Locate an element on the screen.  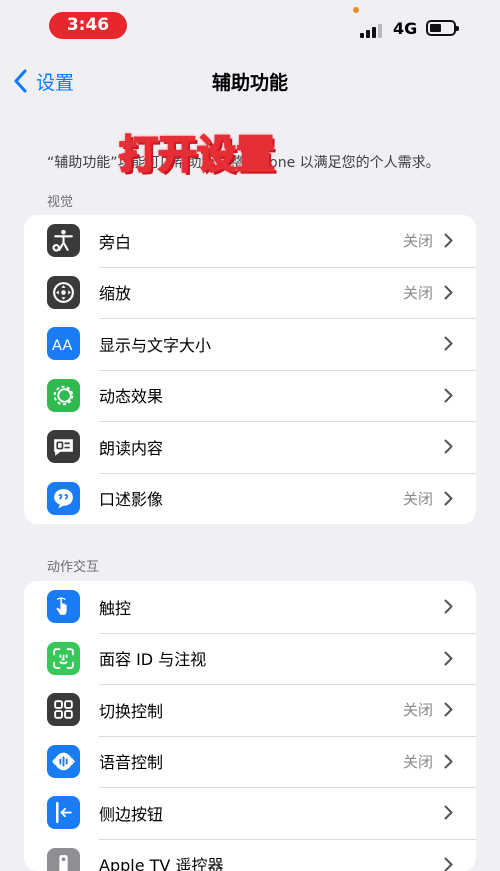
row-side-button: 侧边按钮 is located at coordinates (250, 813).